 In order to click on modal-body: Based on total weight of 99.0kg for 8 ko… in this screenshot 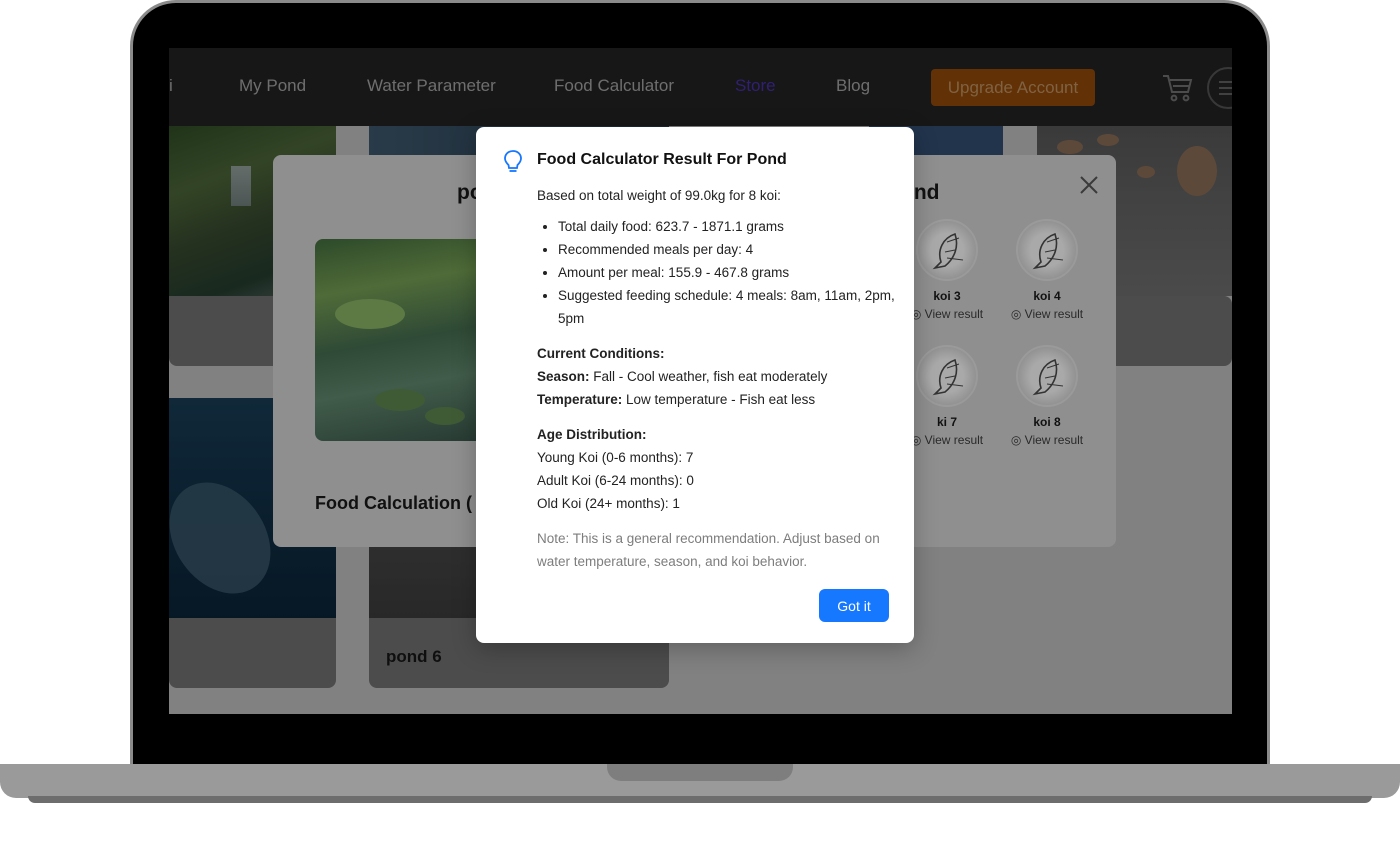, I will do `click(717, 378)`.